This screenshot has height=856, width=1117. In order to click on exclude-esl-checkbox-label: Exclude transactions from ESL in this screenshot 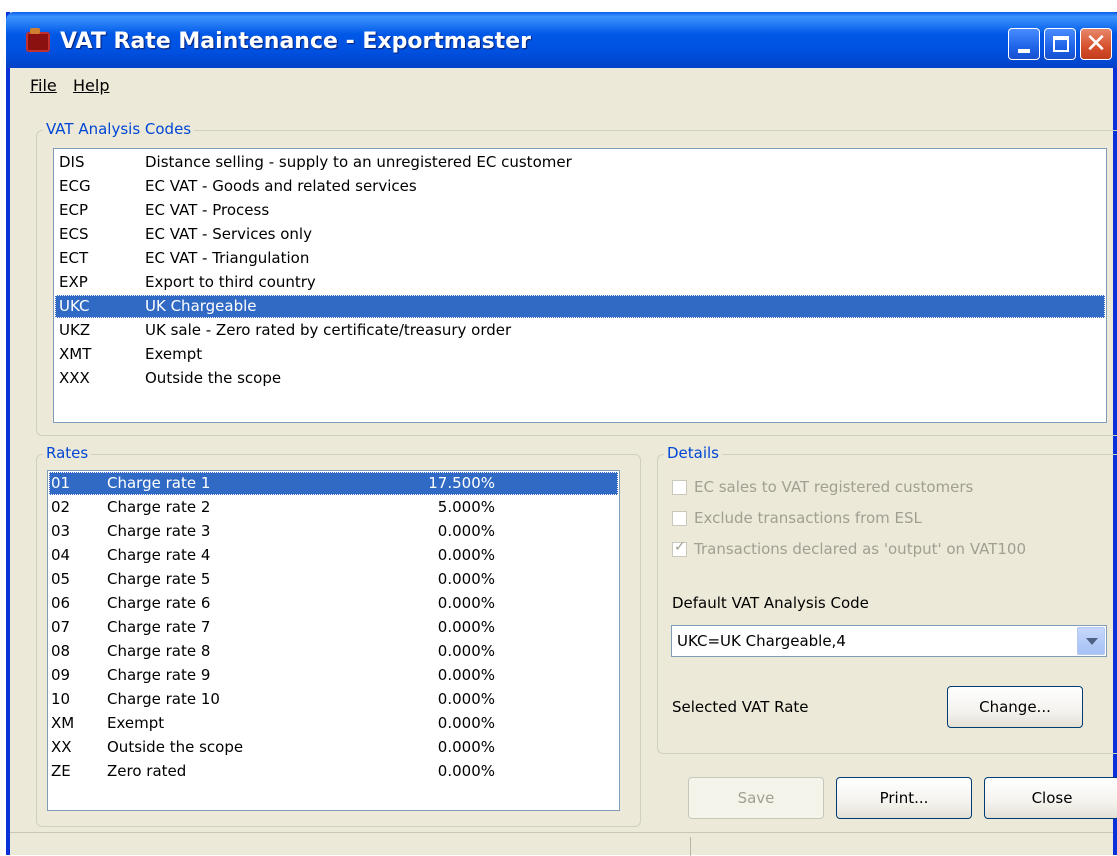, I will do `click(808, 518)`.